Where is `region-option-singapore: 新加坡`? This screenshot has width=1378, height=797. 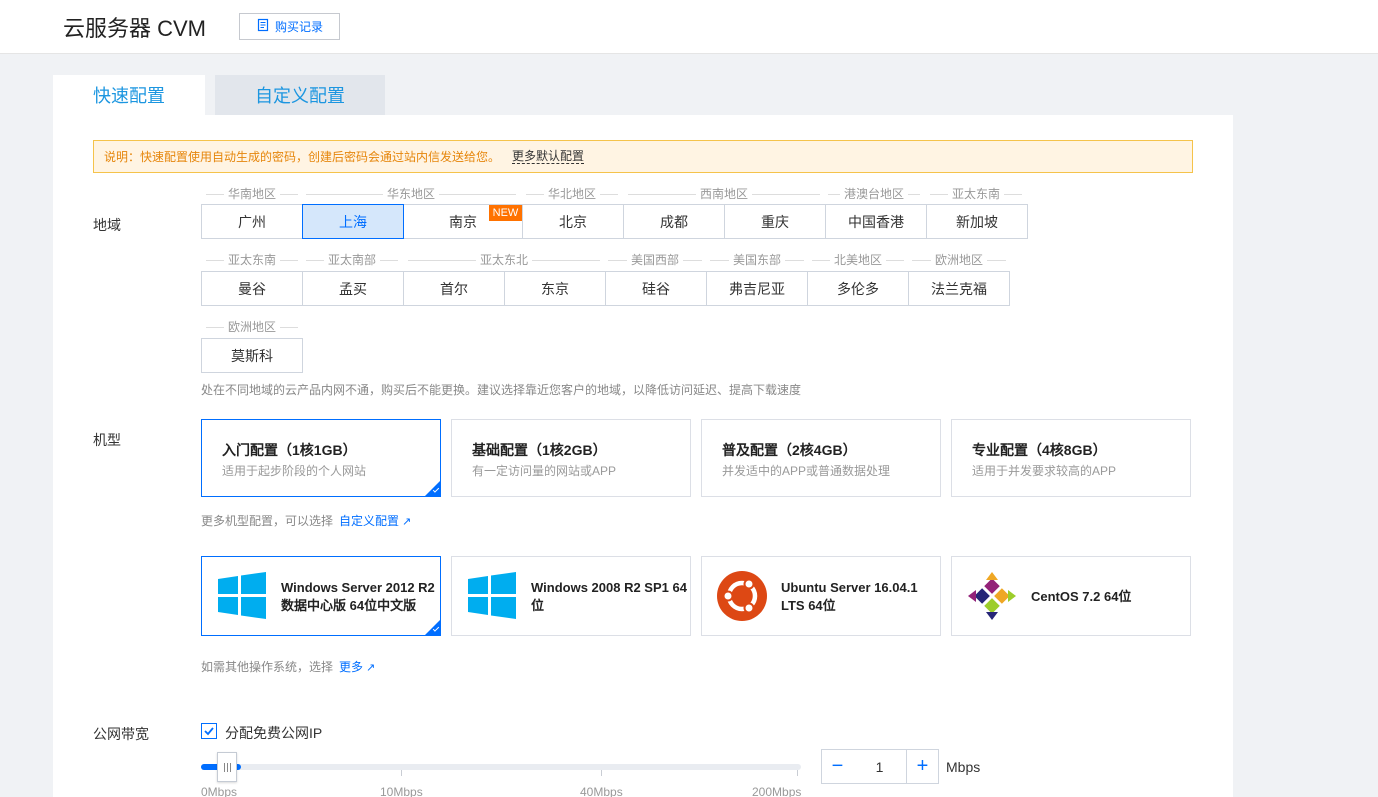 region-option-singapore: 新加坡 is located at coordinates (977, 221).